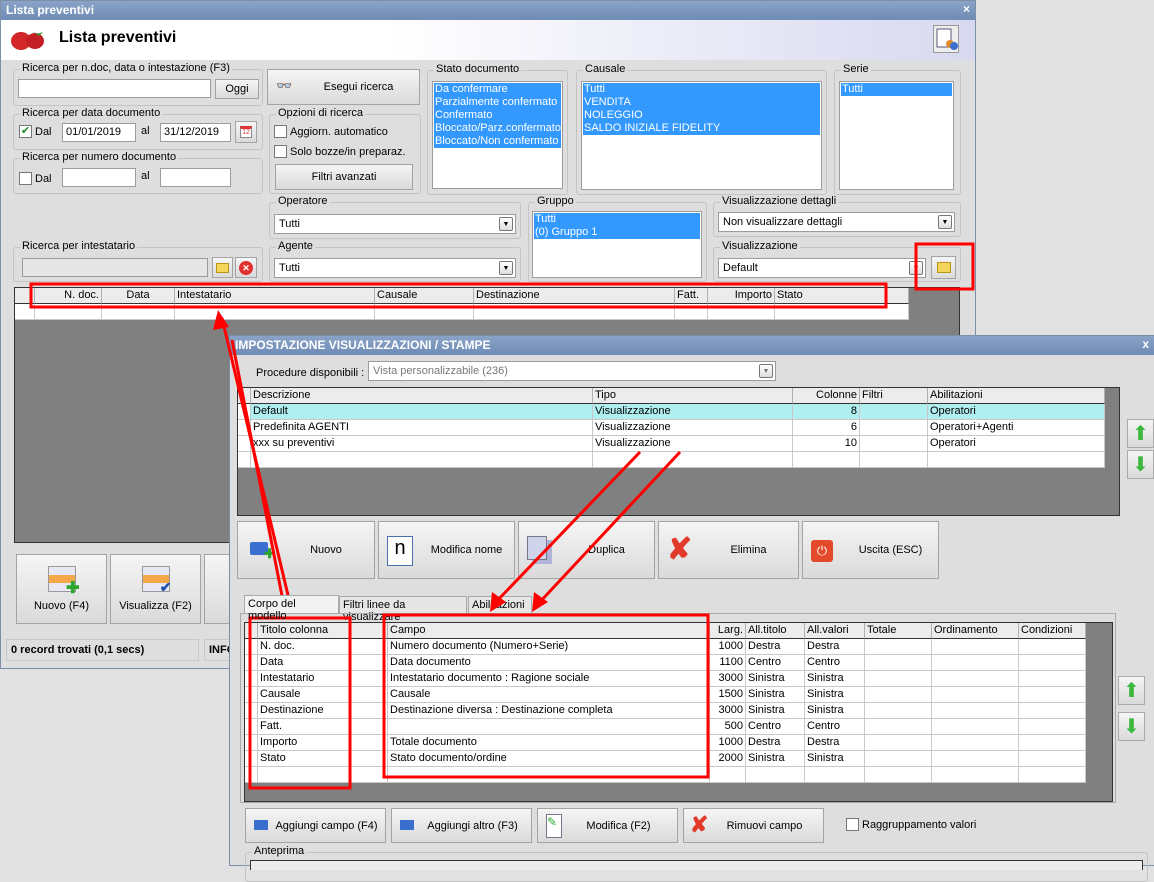 This screenshot has height=882, width=1154. I want to click on list-item: NOLEGGIO, so click(701, 115).